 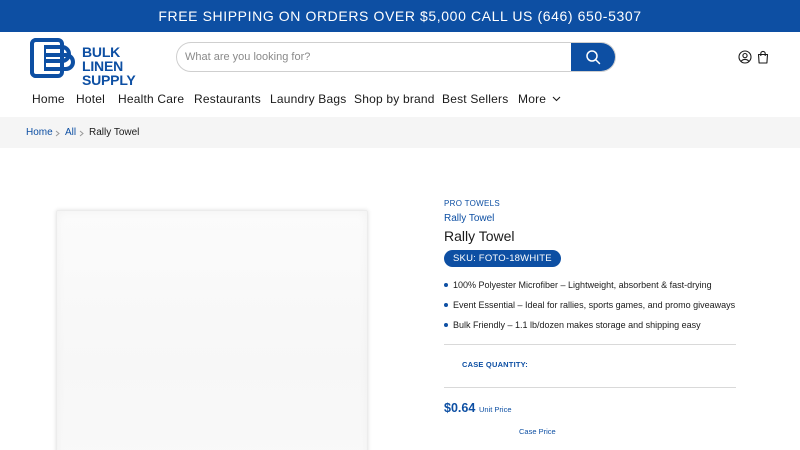 I want to click on search-icon, so click(x=593, y=57).